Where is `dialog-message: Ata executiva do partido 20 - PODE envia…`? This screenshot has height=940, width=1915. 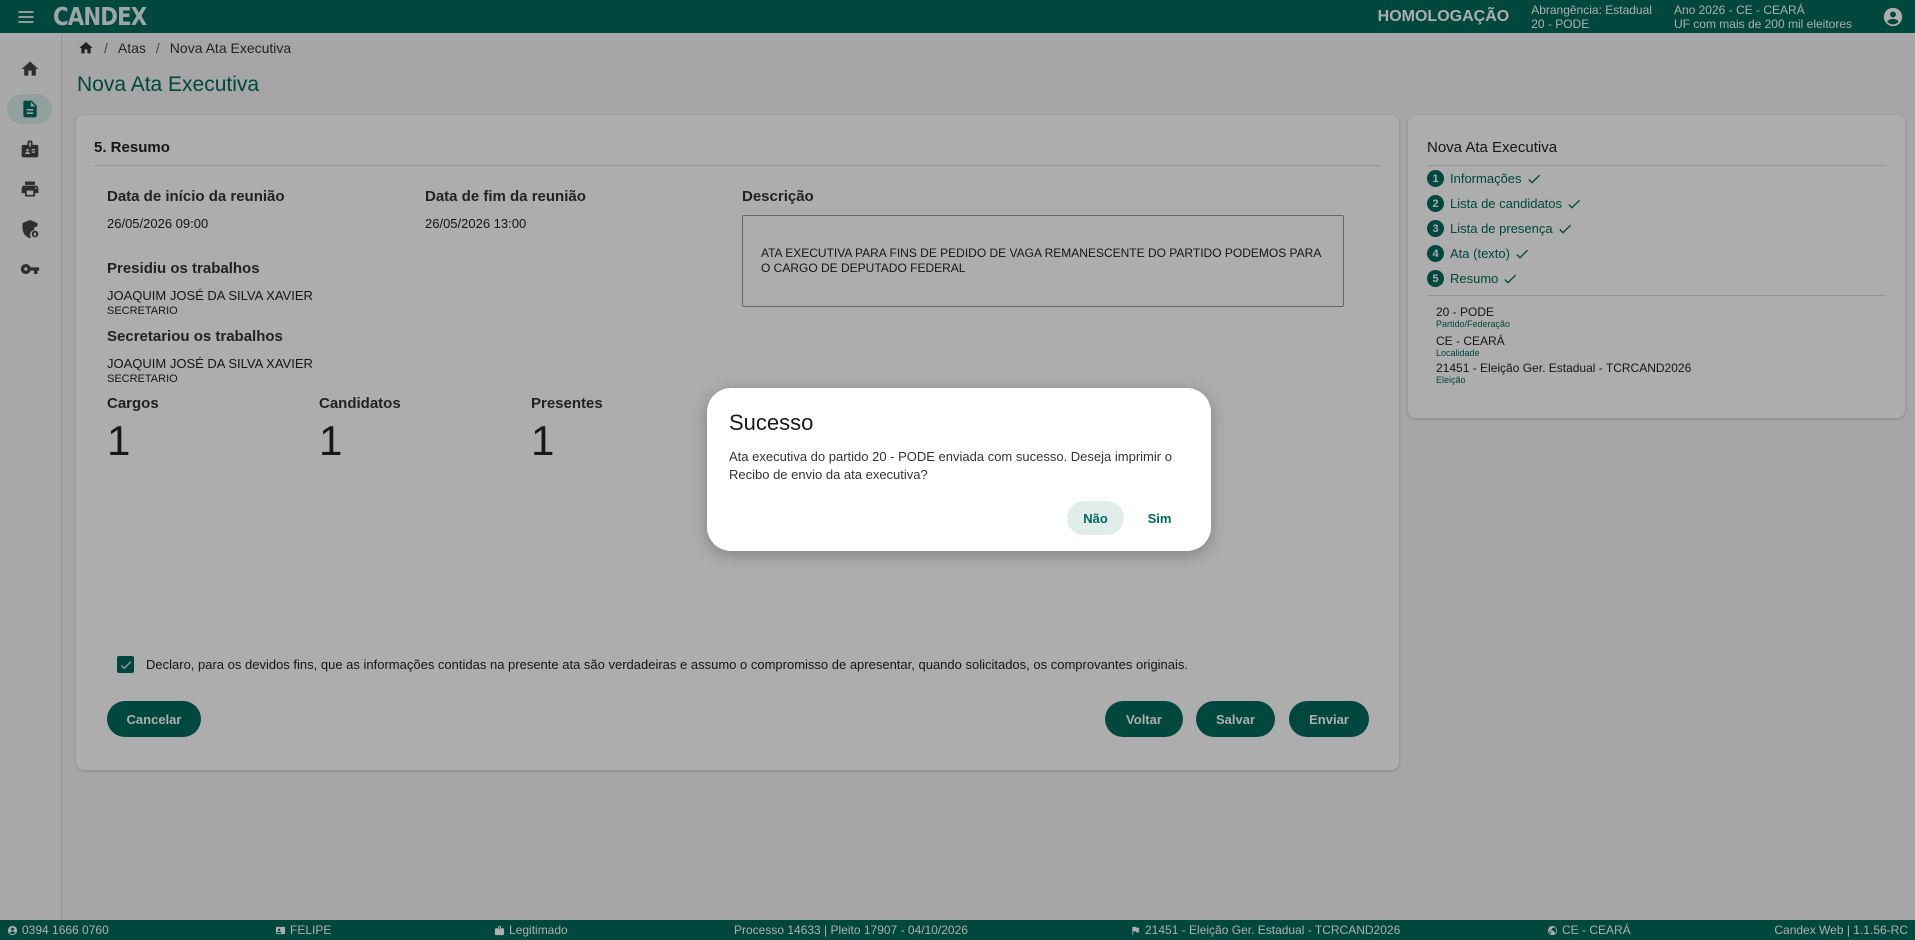 dialog-message: Ata executiva do partido 20 - PODE envia… is located at coordinates (950, 465).